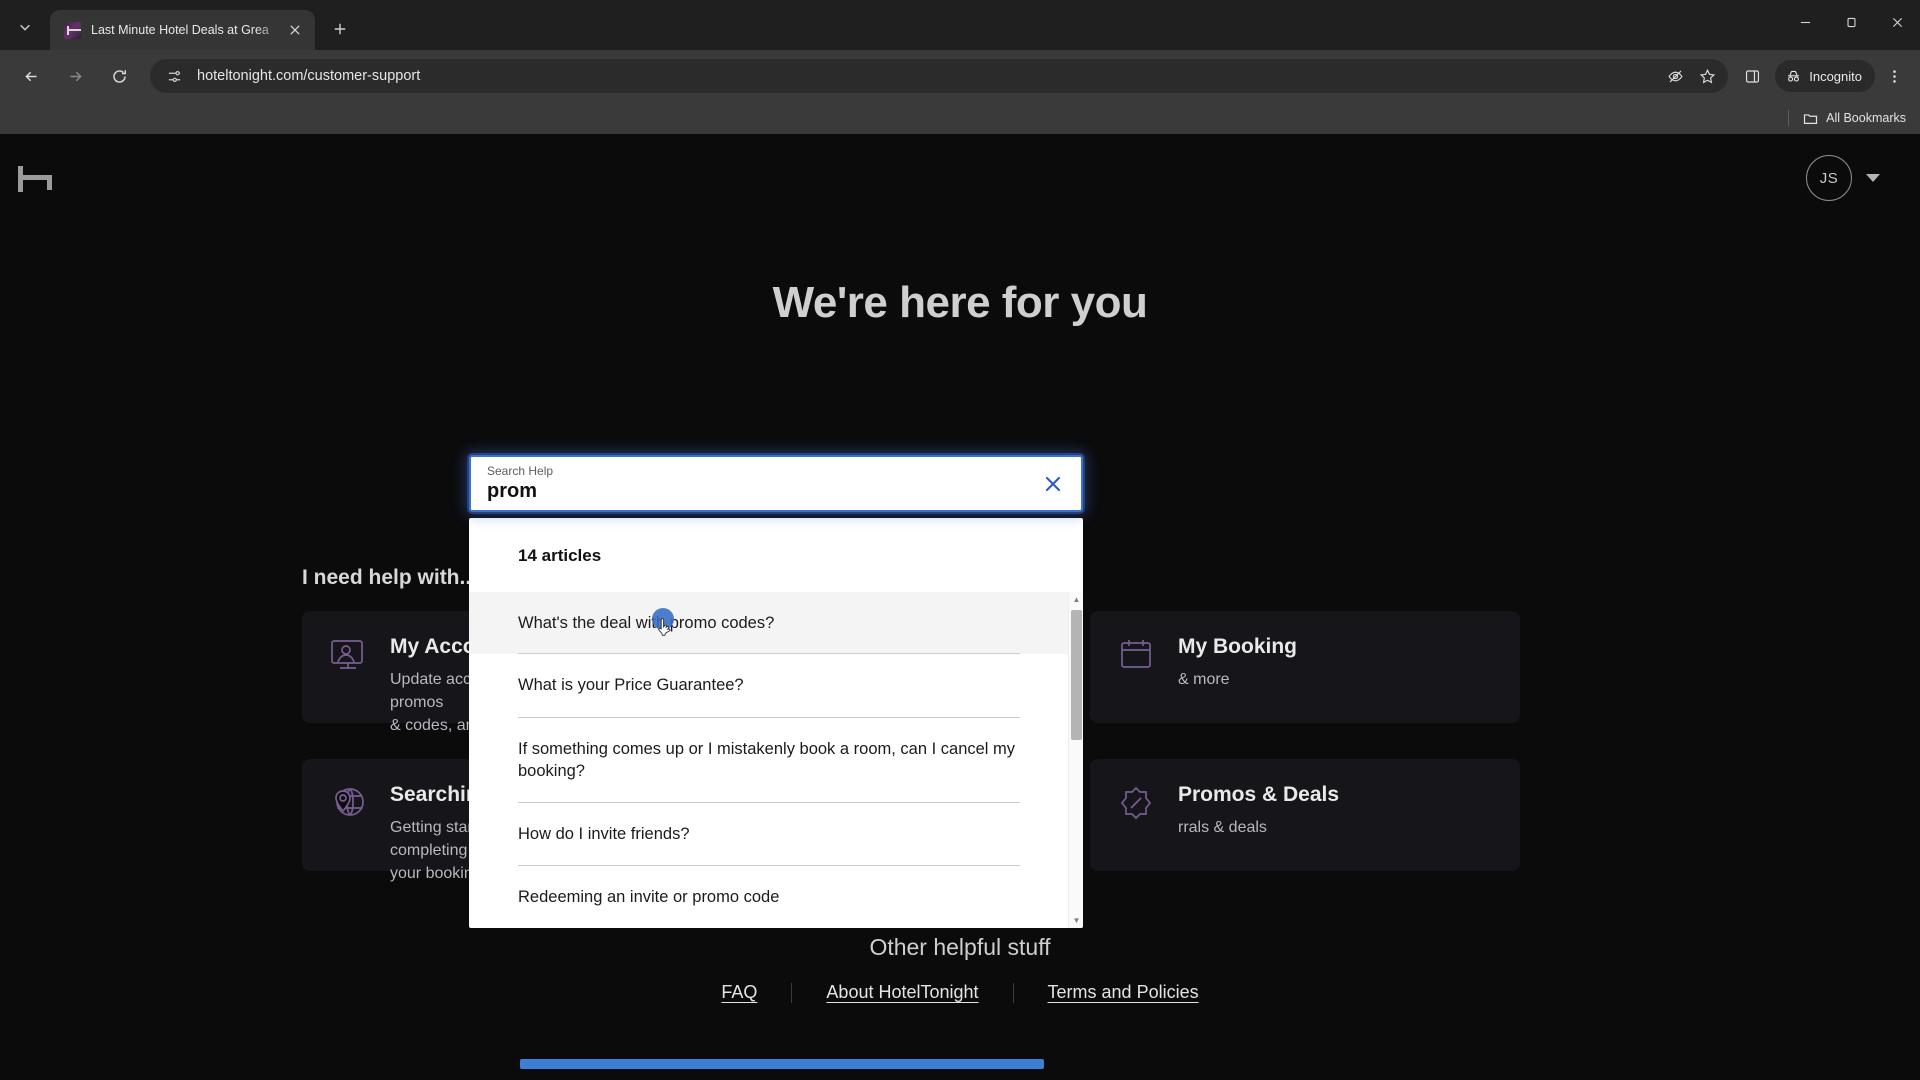  What do you see at coordinates (31, 76) in the screenshot?
I see `back-icon` at bounding box center [31, 76].